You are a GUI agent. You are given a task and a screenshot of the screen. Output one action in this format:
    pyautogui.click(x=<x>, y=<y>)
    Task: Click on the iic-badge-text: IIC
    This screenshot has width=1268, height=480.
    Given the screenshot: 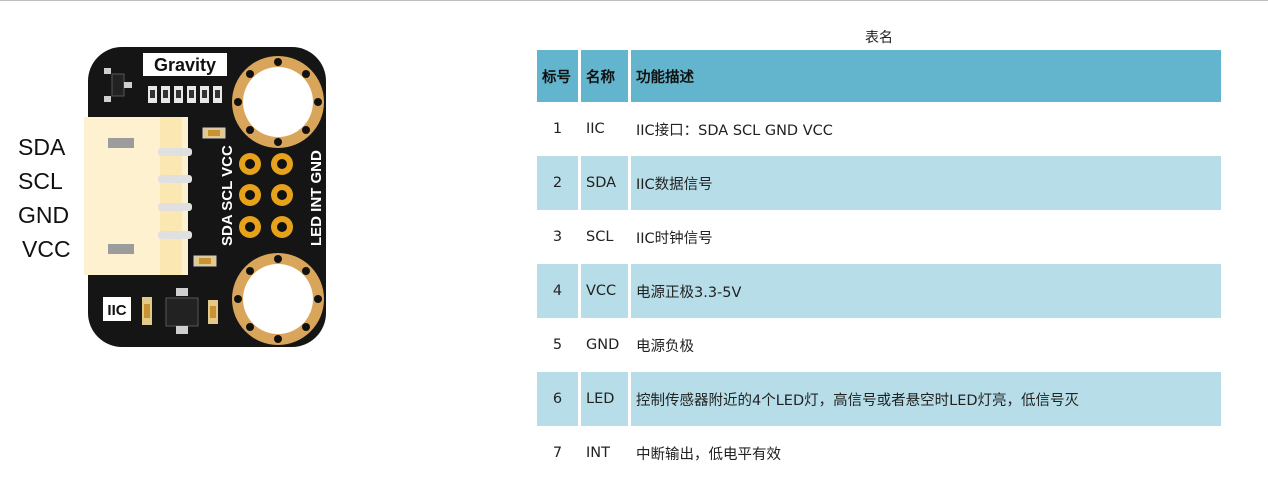 What is the action you would take?
    pyautogui.click(x=116, y=310)
    